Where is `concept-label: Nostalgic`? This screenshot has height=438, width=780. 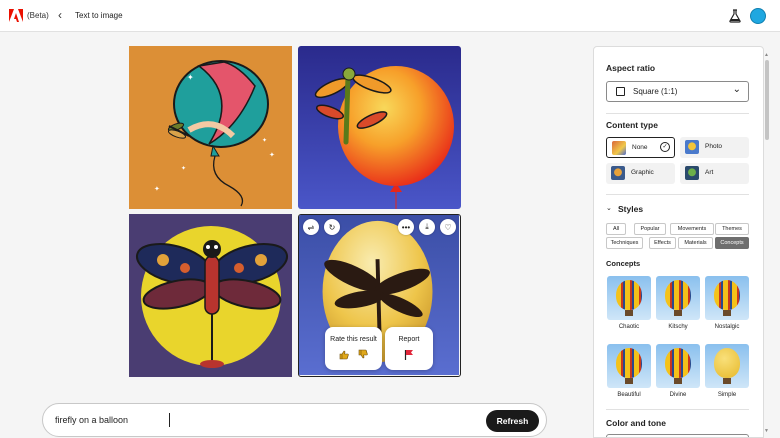 concept-label: Nostalgic is located at coordinates (727, 327).